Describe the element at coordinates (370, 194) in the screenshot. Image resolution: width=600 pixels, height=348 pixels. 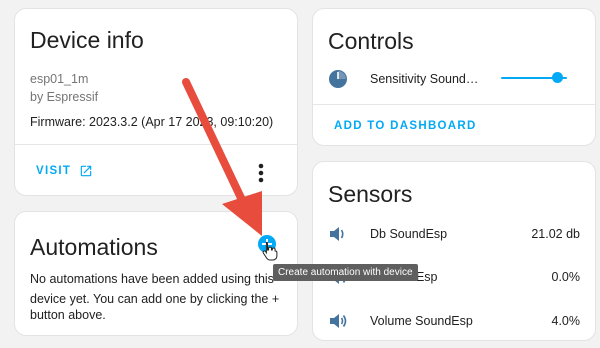
I see `sensors-title: Sensors` at that location.